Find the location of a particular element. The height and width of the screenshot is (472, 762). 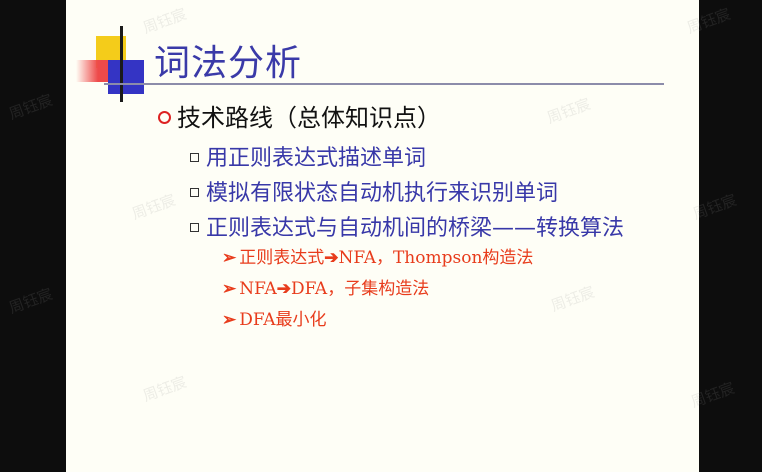

bullet-level3-text-before: 正则表达式 is located at coordinates (282, 258).